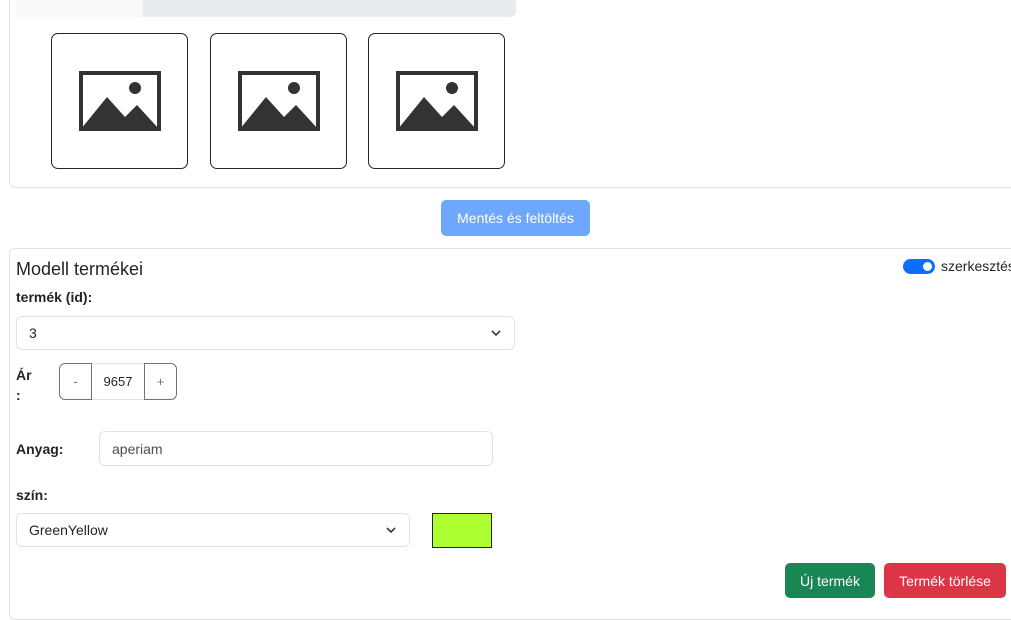 The width and height of the screenshot is (1011, 620). Describe the element at coordinates (213, 530) in the screenshot. I see `color-select: GreenYellow` at that location.